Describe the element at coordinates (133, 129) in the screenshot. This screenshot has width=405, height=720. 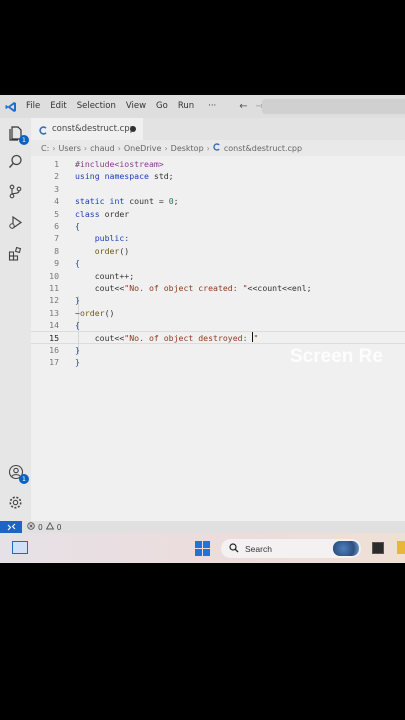
I see `unsaved-dot-icon` at that location.